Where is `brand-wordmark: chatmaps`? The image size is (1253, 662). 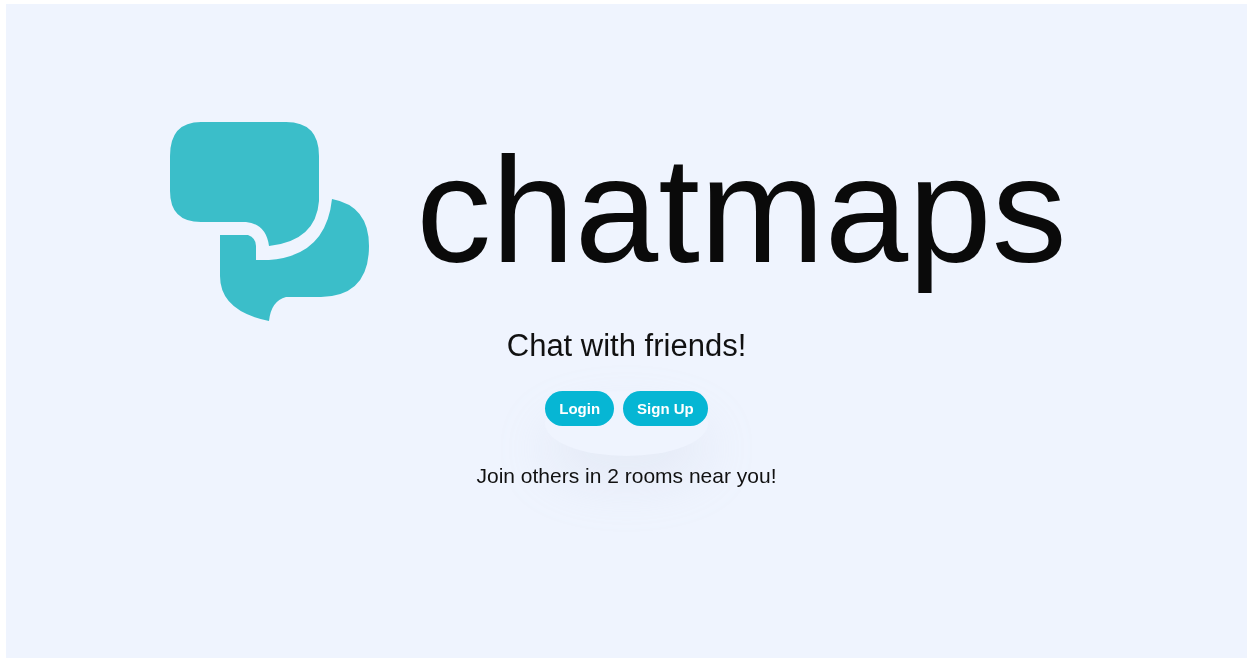
brand-wordmark: chatmaps is located at coordinates (741, 211).